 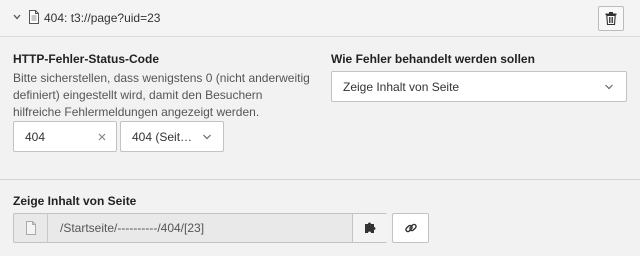 I want to click on link-icon, so click(x=410, y=228).